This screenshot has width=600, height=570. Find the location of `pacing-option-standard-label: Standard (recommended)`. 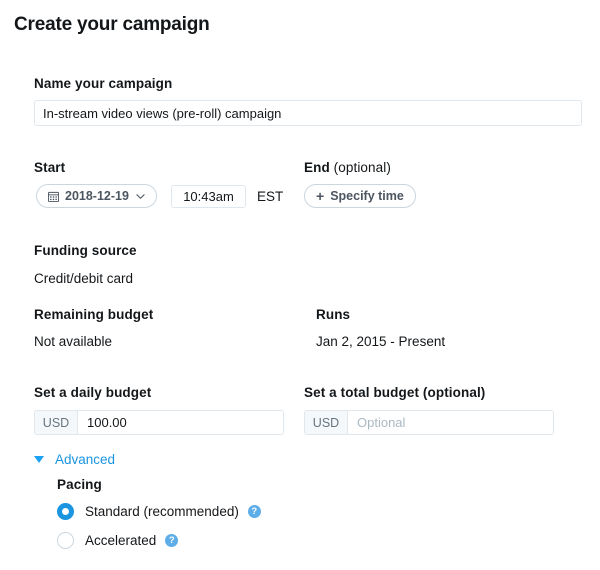

pacing-option-standard-label: Standard (recommended) is located at coordinates (162, 511).